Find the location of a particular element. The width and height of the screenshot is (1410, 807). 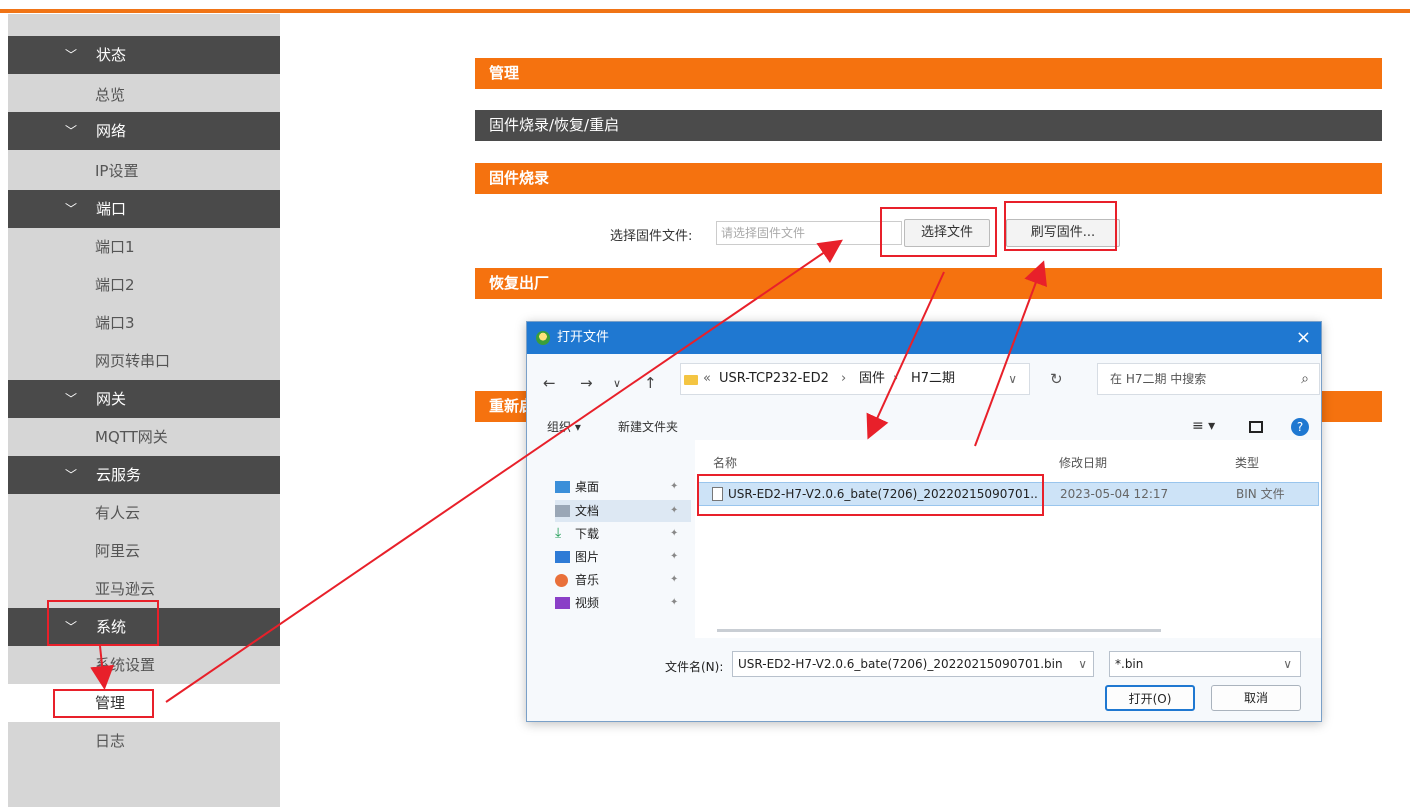

sidebar-item-aliyun: 阿里云 is located at coordinates (144, 551).